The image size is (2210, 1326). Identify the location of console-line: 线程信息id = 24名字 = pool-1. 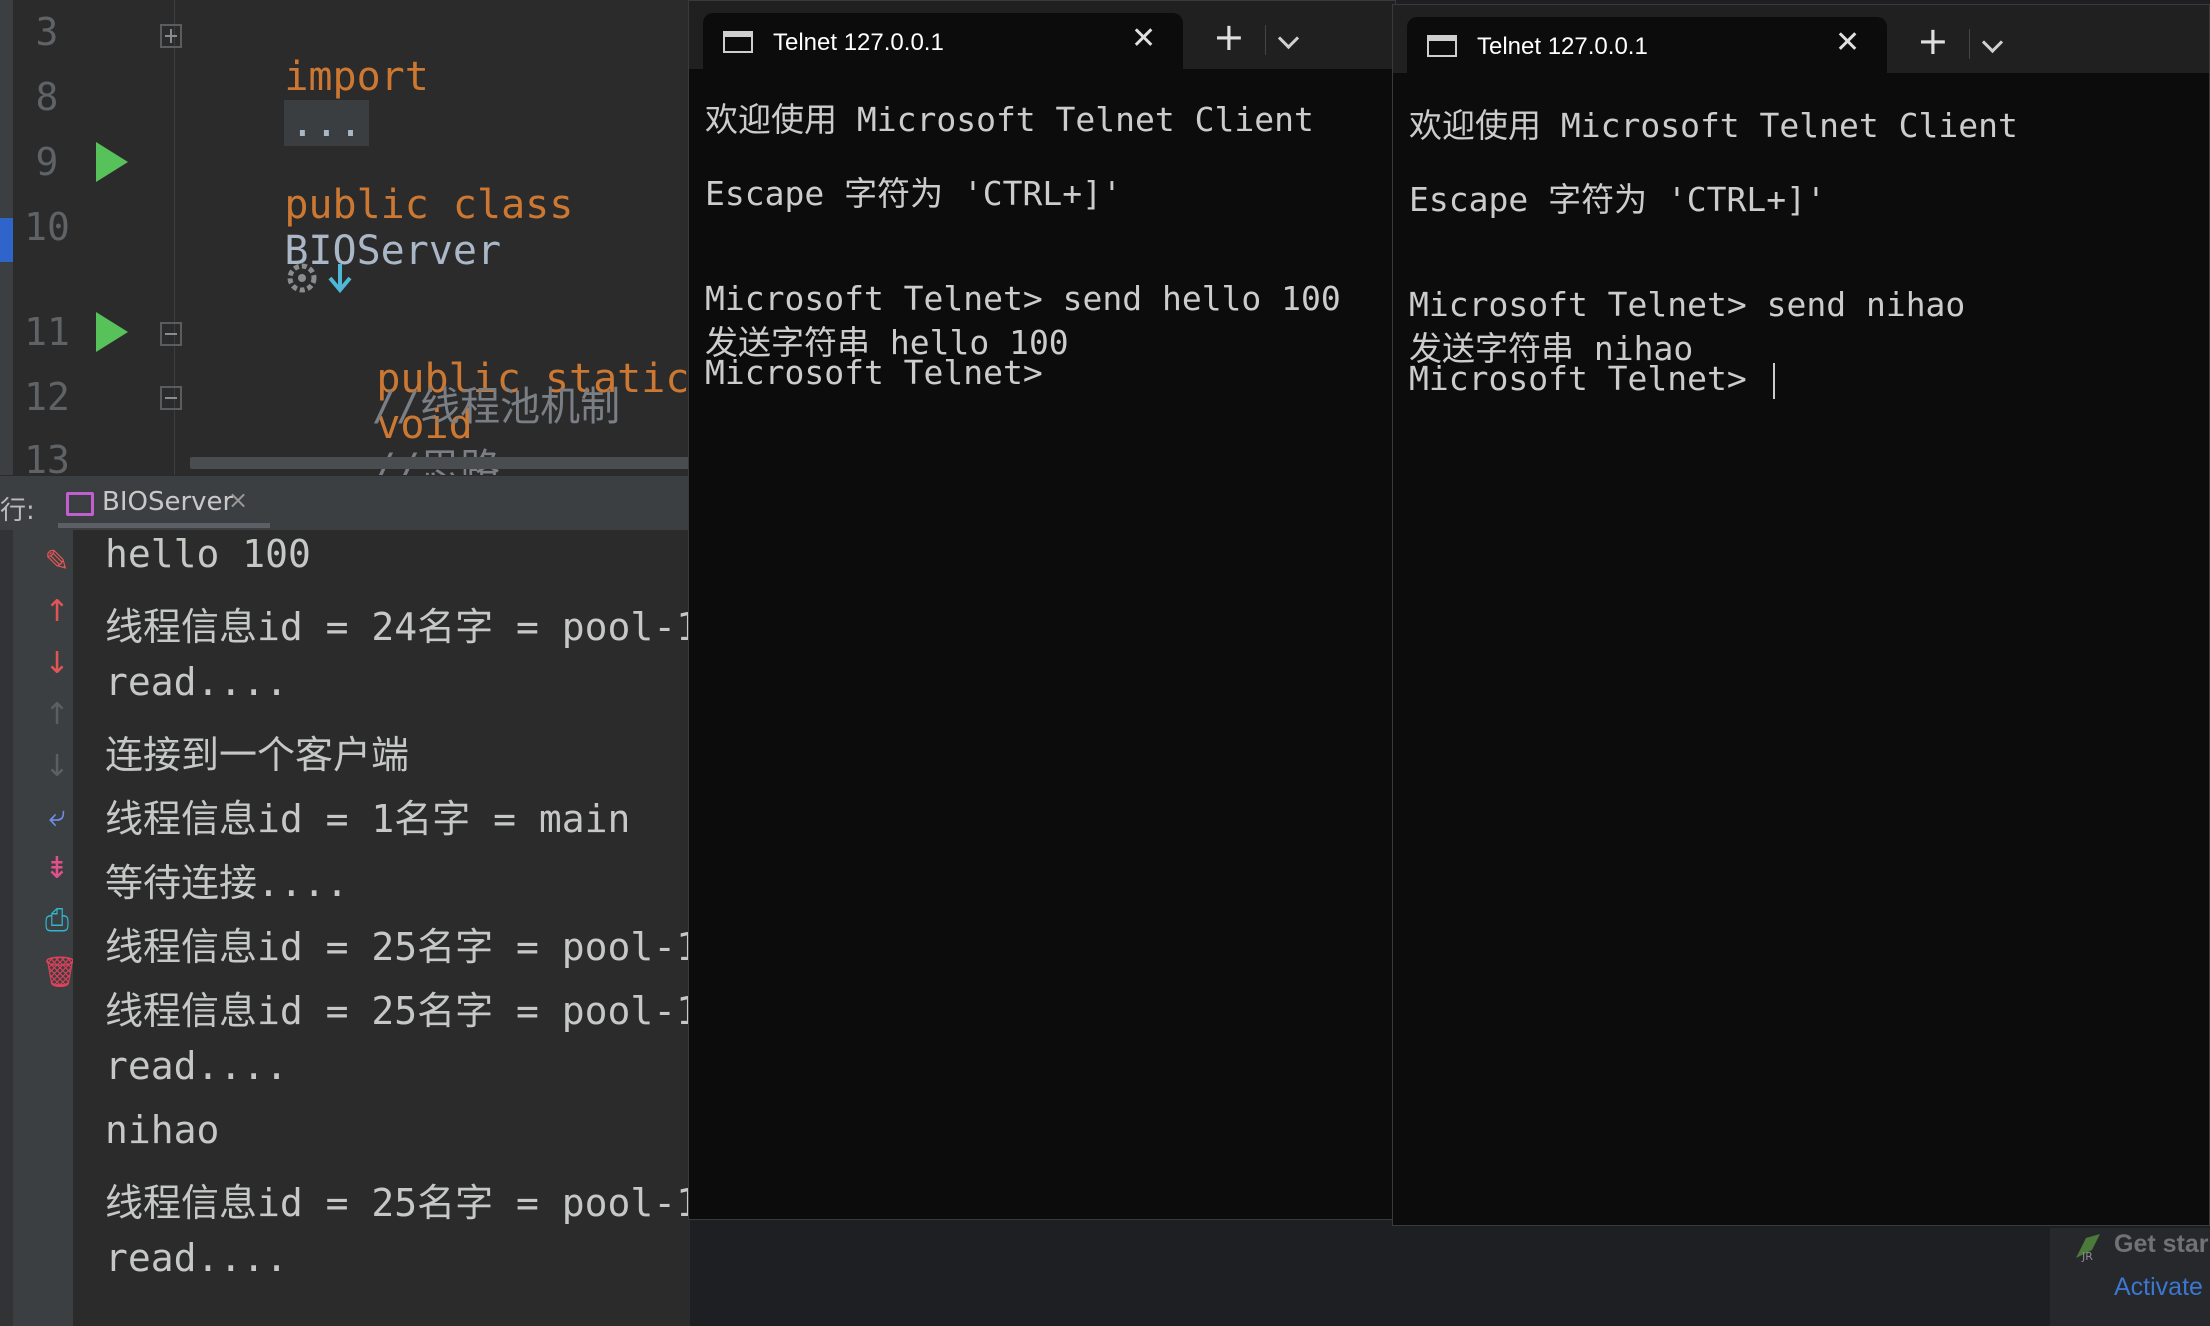
(402, 627).